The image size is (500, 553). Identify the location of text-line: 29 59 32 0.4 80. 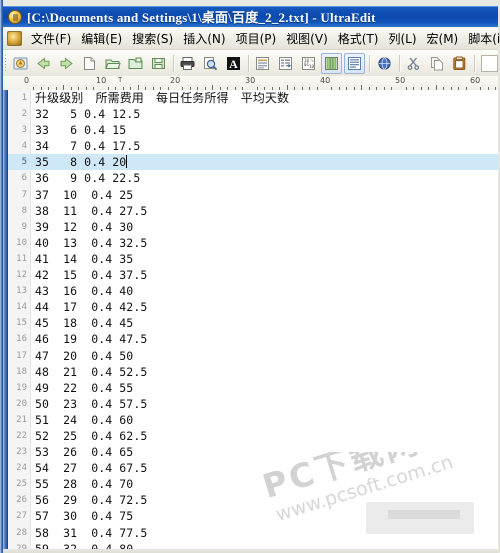
(253, 545).